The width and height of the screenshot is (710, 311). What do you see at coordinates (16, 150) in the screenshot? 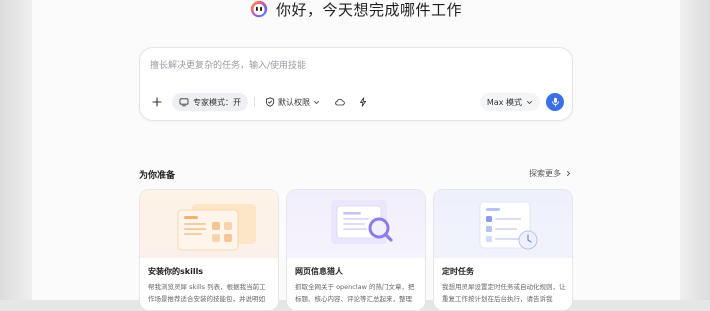
I see `window-shadow-left` at bounding box center [16, 150].